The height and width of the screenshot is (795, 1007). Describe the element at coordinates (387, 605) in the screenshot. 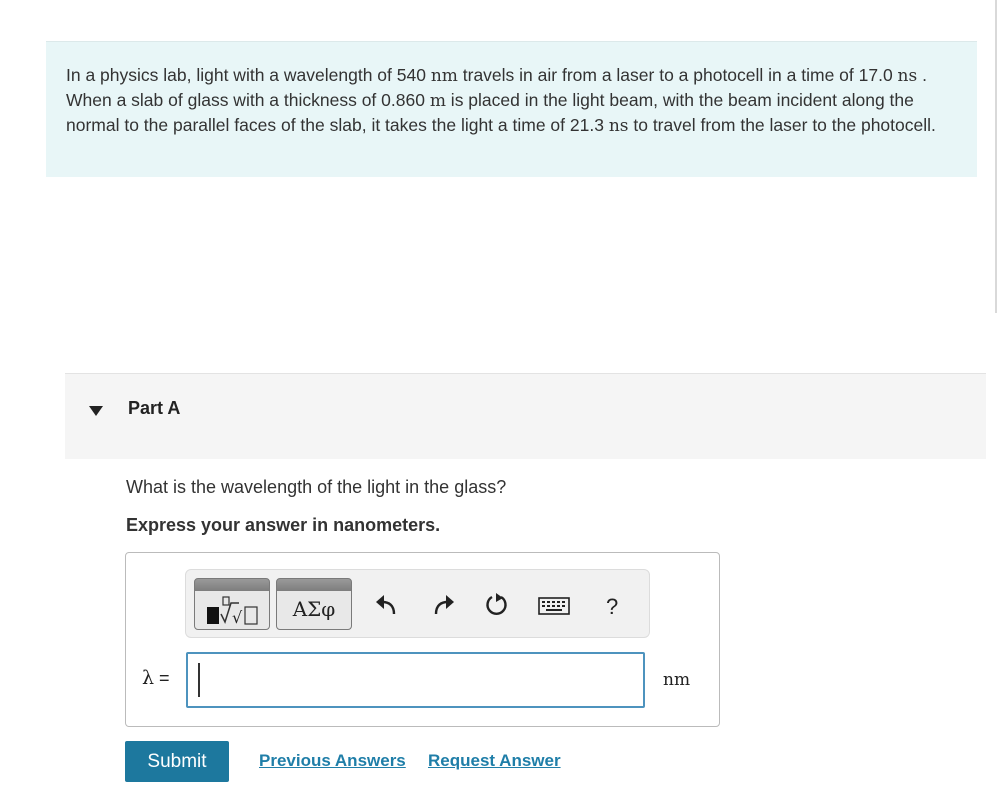

I see `undo-icon` at that location.